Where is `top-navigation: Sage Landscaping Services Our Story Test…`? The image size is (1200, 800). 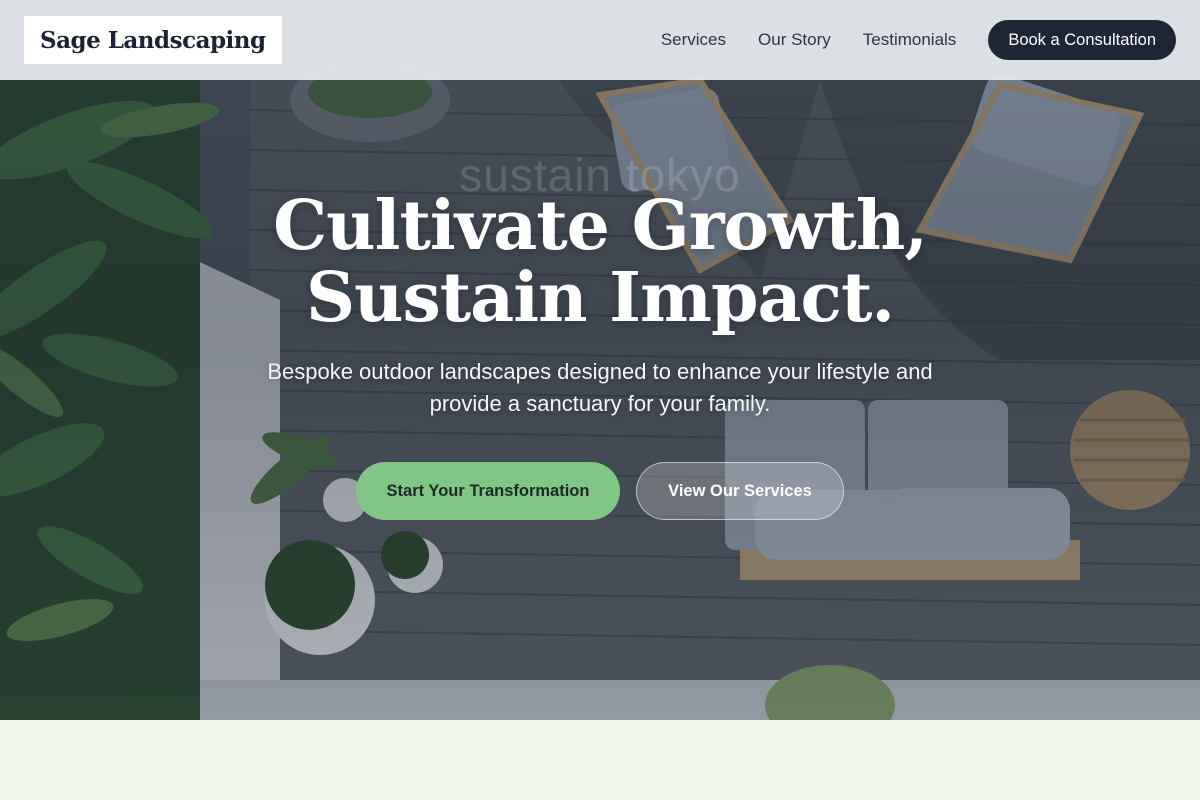 top-navigation: Sage Landscaping Services Our Story Test… is located at coordinates (600, 40).